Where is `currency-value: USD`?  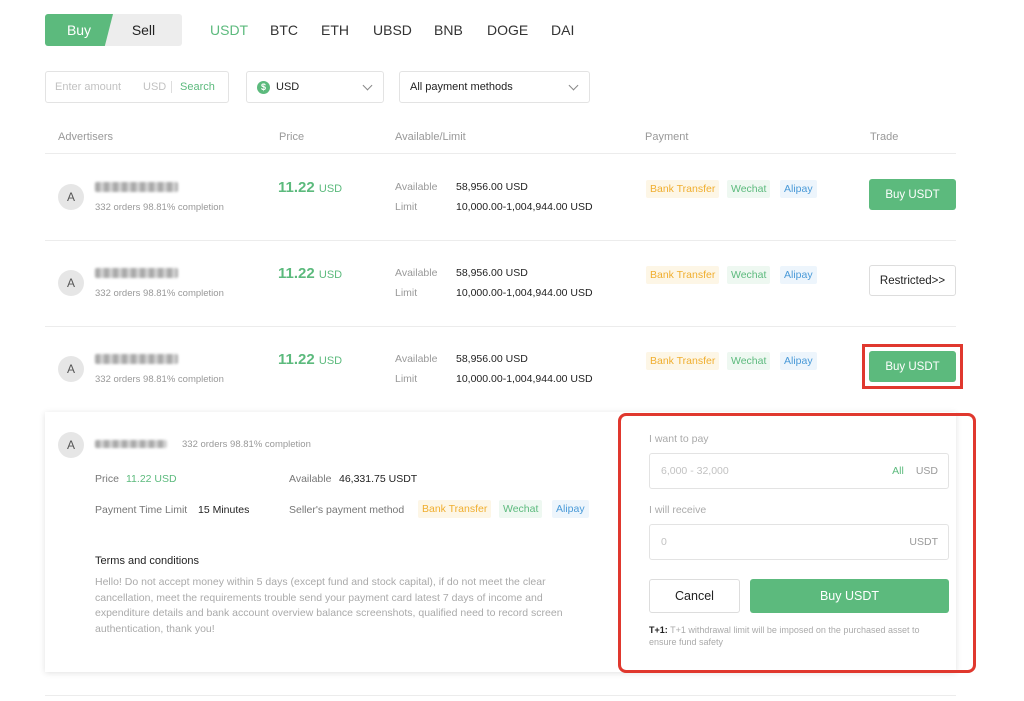
currency-value: USD is located at coordinates (288, 87).